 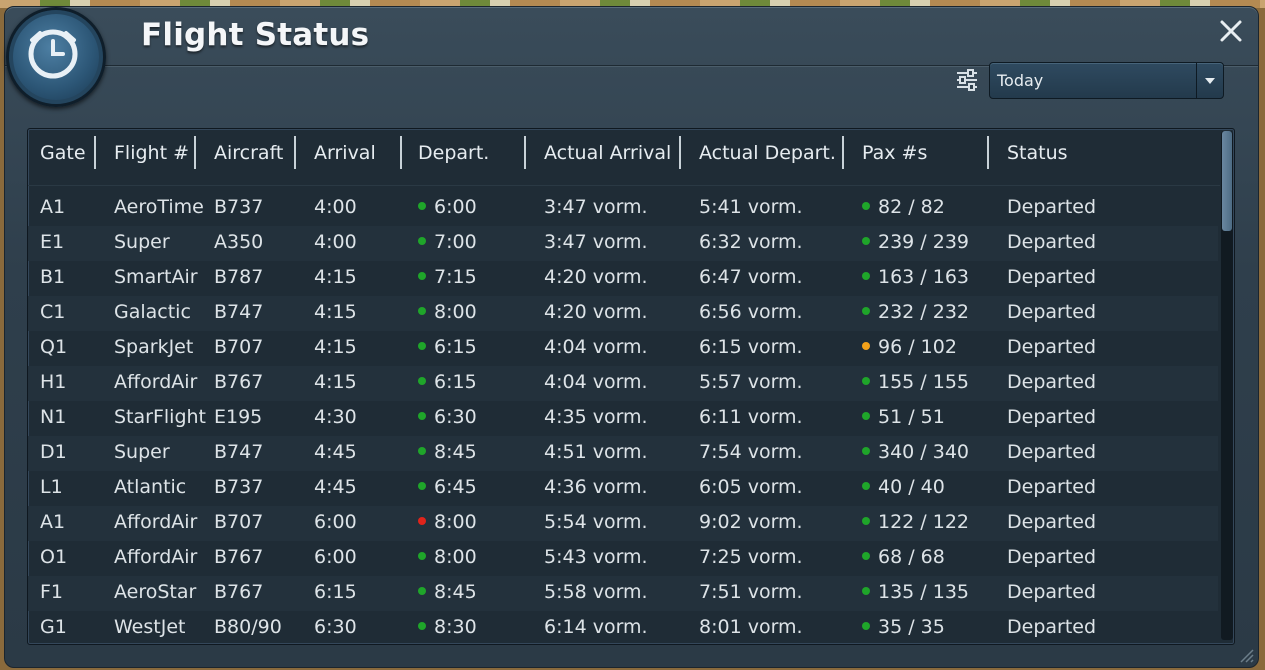 What do you see at coordinates (335, 487) in the screenshot?
I see `cell-arrival: 4:45` at bounding box center [335, 487].